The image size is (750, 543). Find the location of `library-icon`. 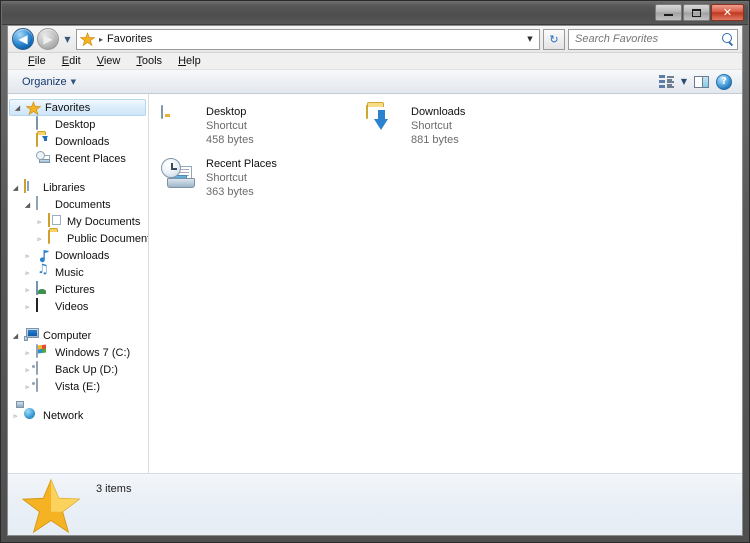

library-icon is located at coordinates (32, 187).